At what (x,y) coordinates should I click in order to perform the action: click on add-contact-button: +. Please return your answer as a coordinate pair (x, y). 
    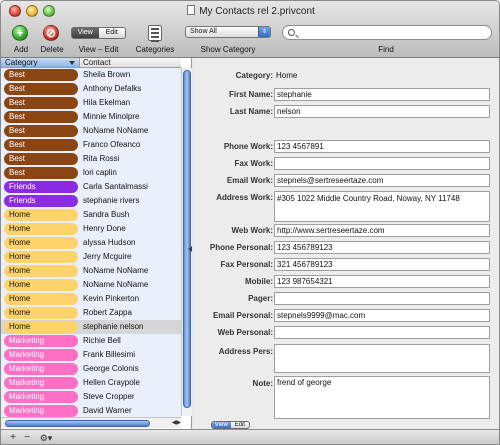
    Looking at the image, I should click on (13, 438).